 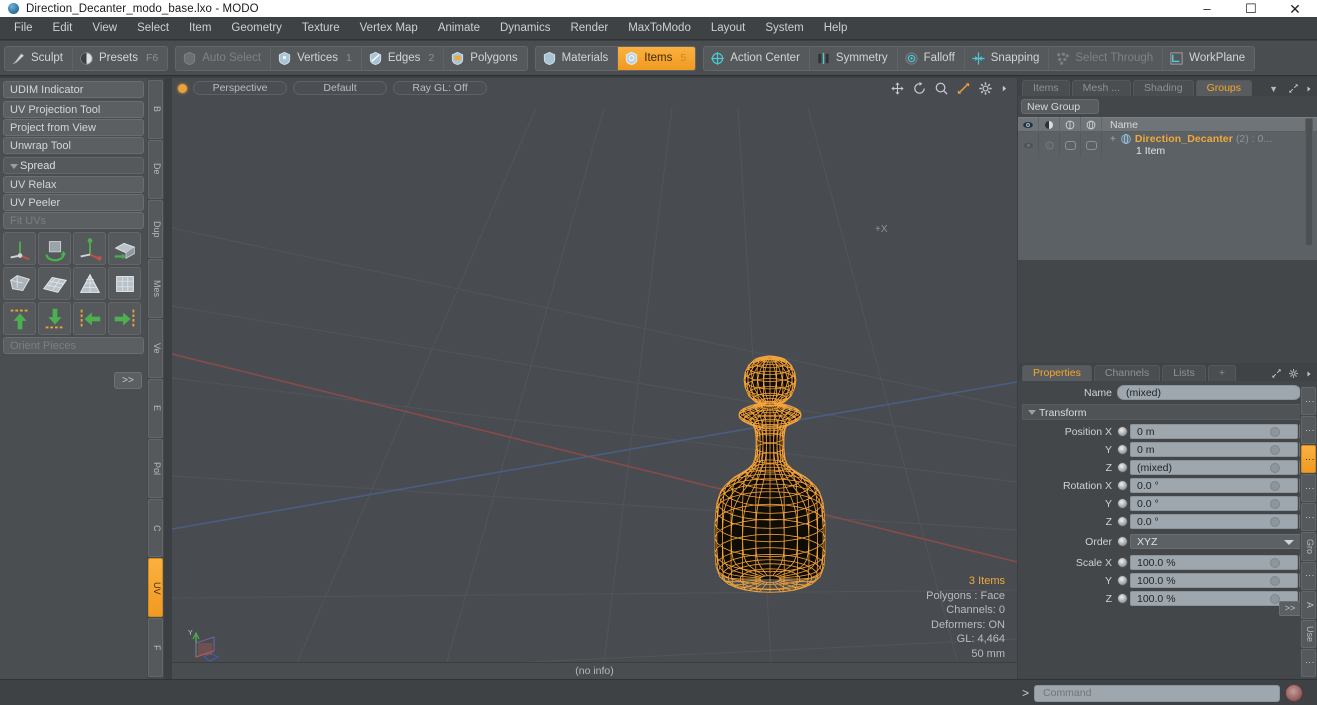 What do you see at coordinates (1070, 124) in the screenshot?
I see `lock-column-header` at bounding box center [1070, 124].